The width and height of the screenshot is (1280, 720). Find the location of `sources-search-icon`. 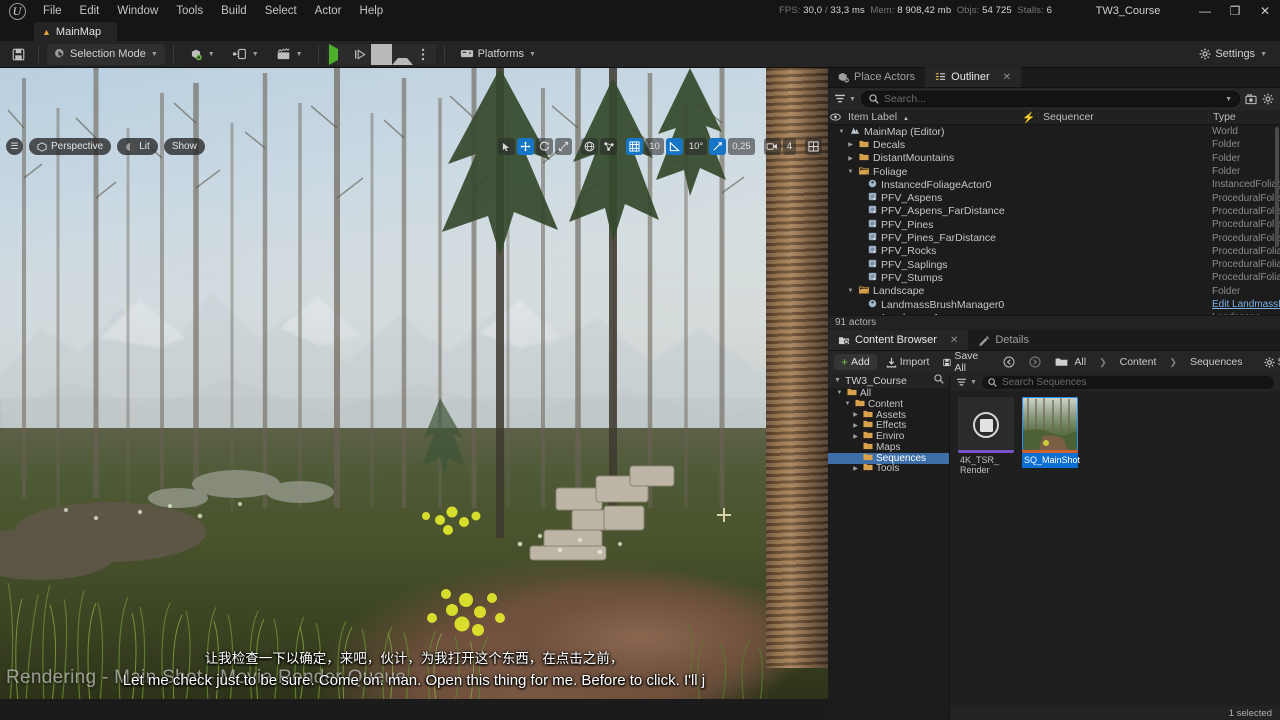

sources-search-icon is located at coordinates (939, 380).